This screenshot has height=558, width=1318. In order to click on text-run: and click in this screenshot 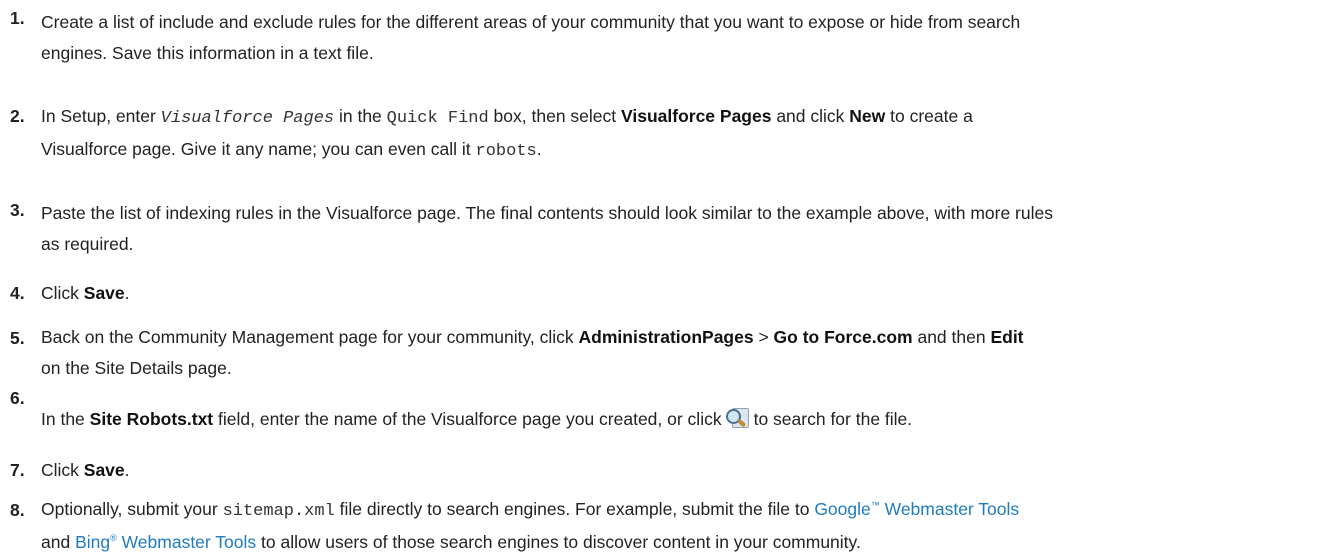, I will do `click(810, 116)`.